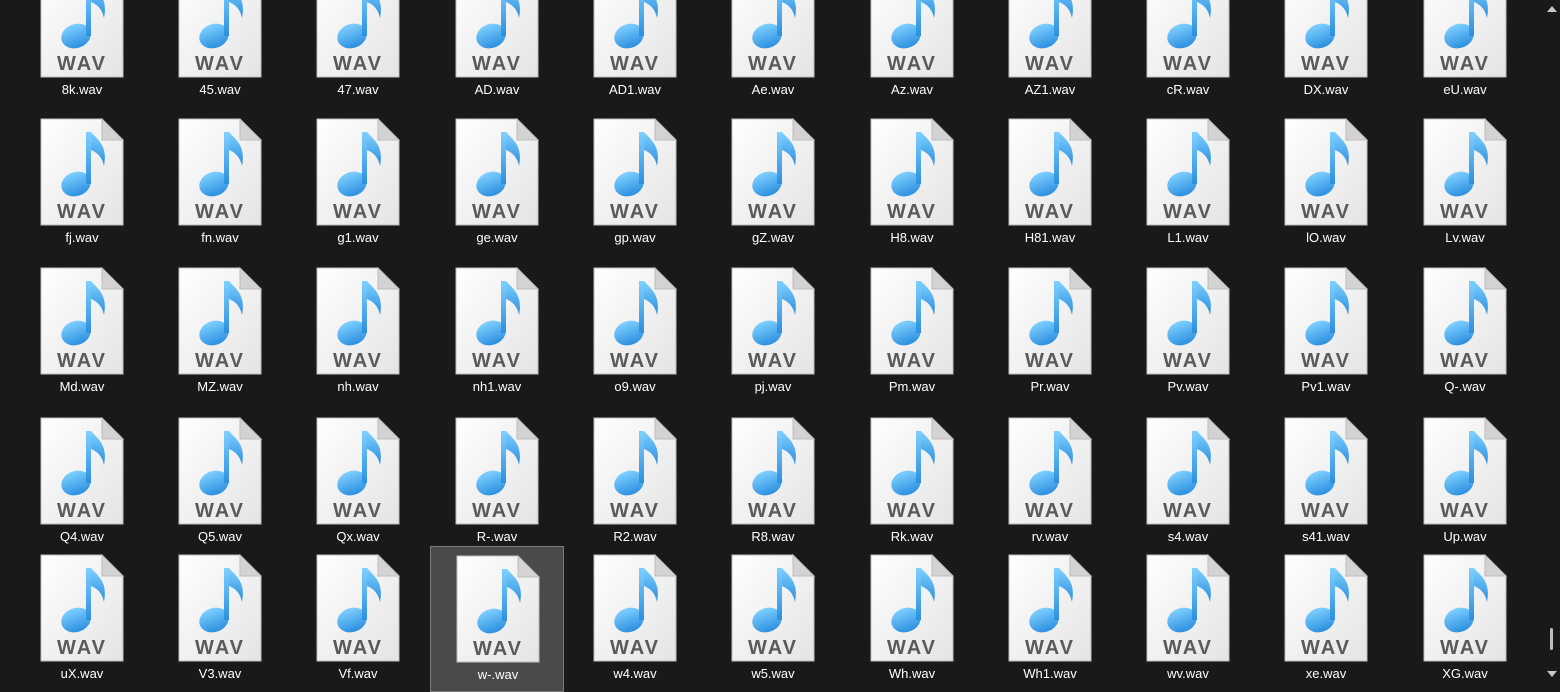  I want to click on file-item: WAV uX.wav, so click(82, 619).